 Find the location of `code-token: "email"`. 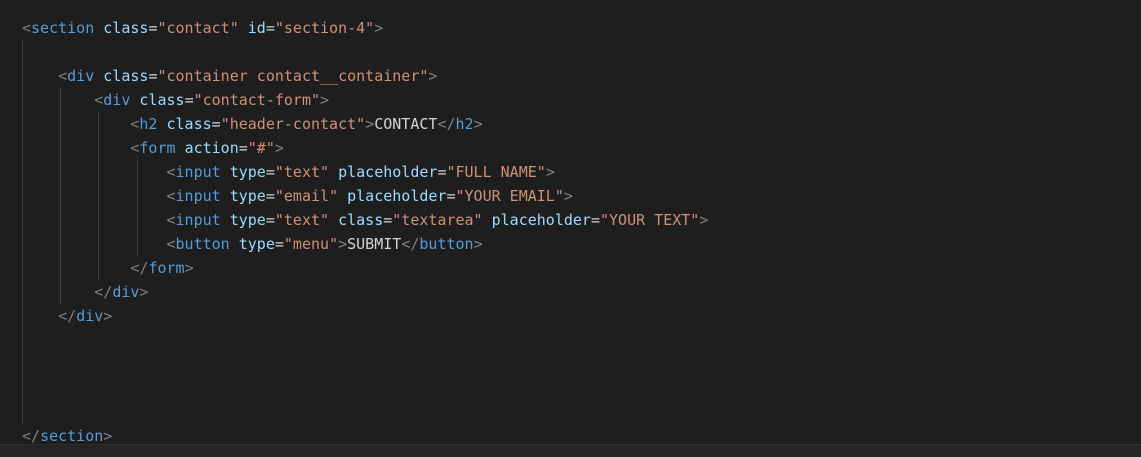

code-token: "email" is located at coordinates (306, 196).